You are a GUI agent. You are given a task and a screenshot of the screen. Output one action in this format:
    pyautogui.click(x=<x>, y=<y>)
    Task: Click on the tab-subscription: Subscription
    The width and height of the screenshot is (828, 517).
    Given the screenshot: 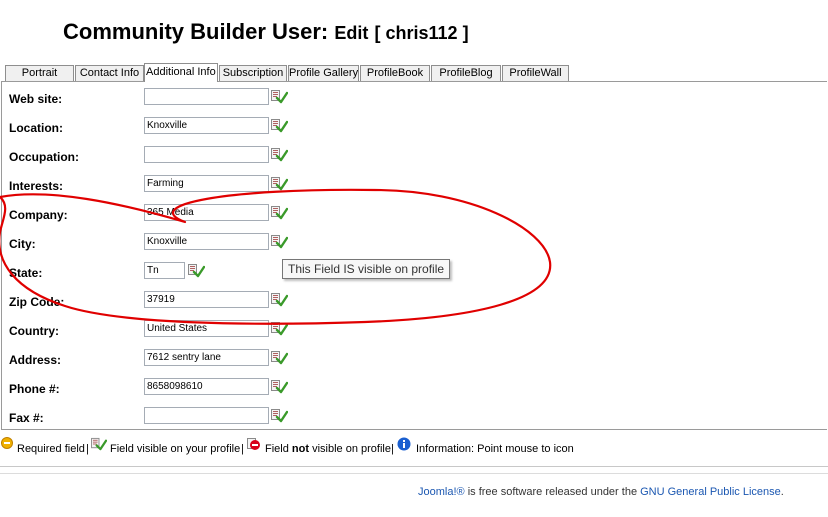 What is the action you would take?
    pyautogui.click(x=253, y=73)
    